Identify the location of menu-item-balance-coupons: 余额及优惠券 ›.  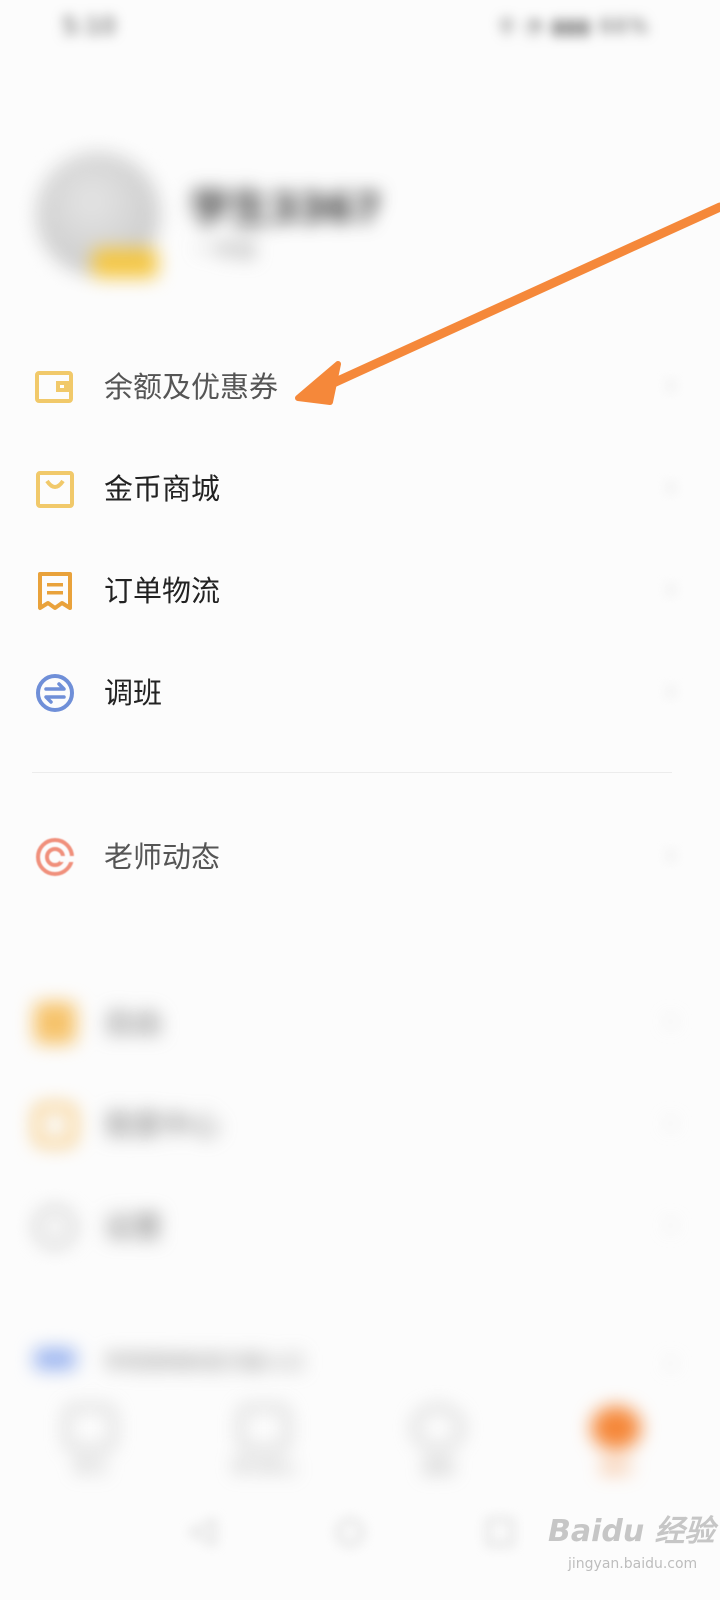
(360, 387).